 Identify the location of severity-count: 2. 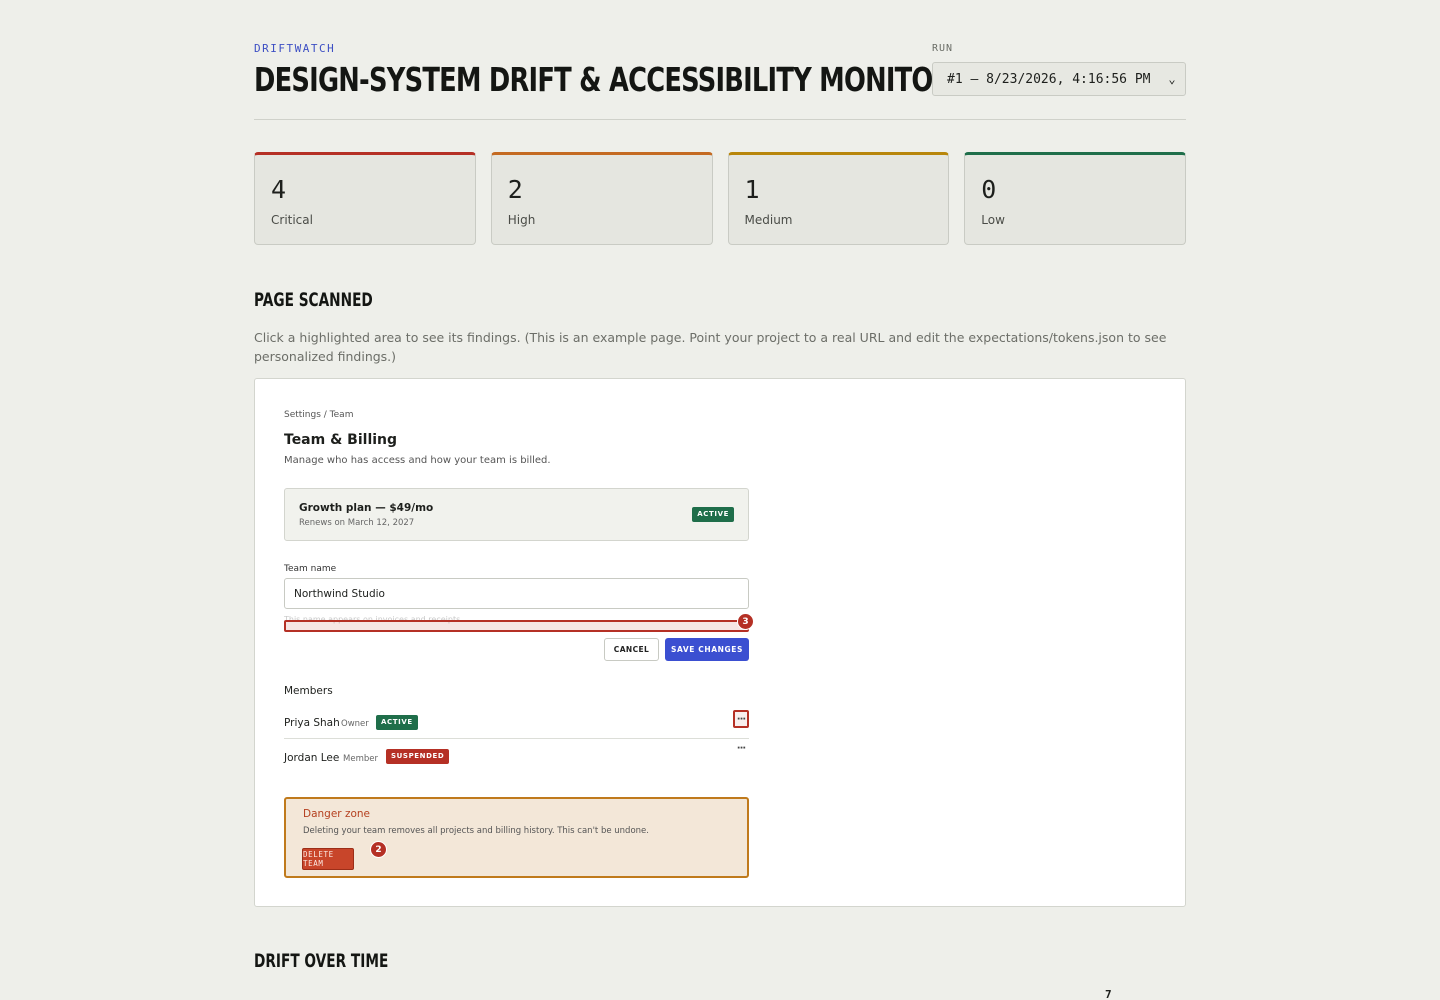
(515, 189).